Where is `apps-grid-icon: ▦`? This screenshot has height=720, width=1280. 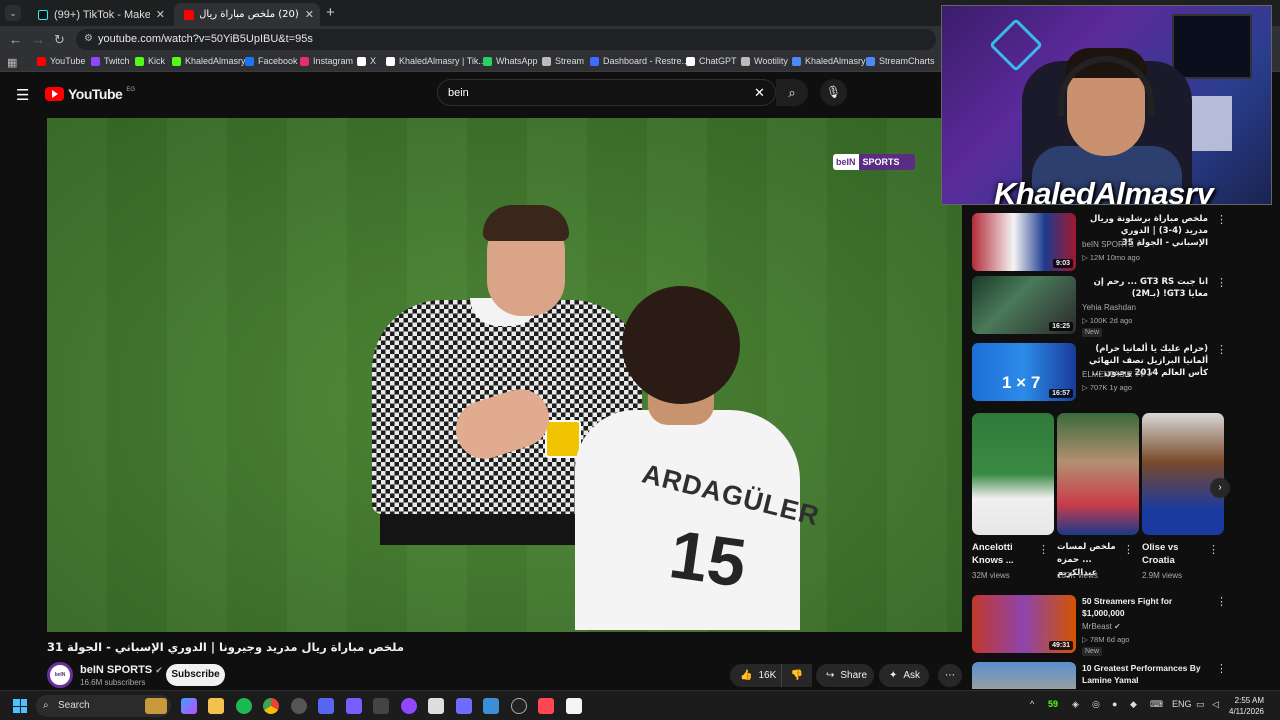
apps-grid-icon: ▦ is located at coordinates (12, 62).